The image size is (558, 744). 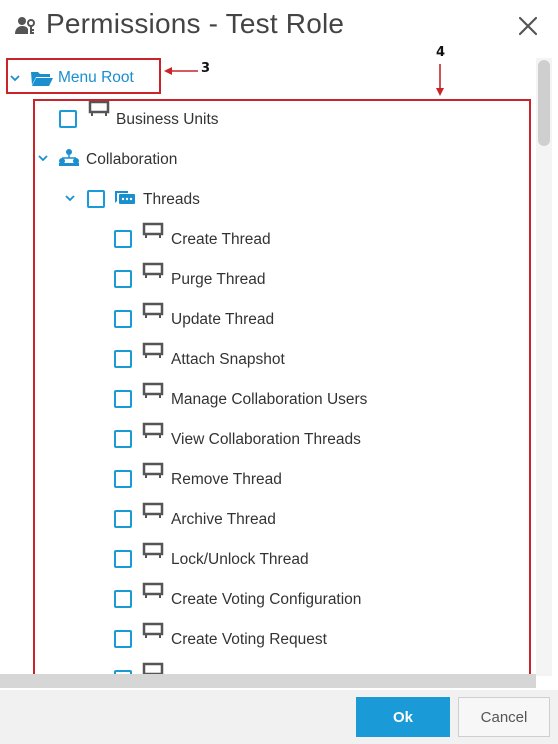 What do you see at coordinates (206, 68) in the screenshot?
I see `annotation-number-3: 3` at bounding box center [206, 68].